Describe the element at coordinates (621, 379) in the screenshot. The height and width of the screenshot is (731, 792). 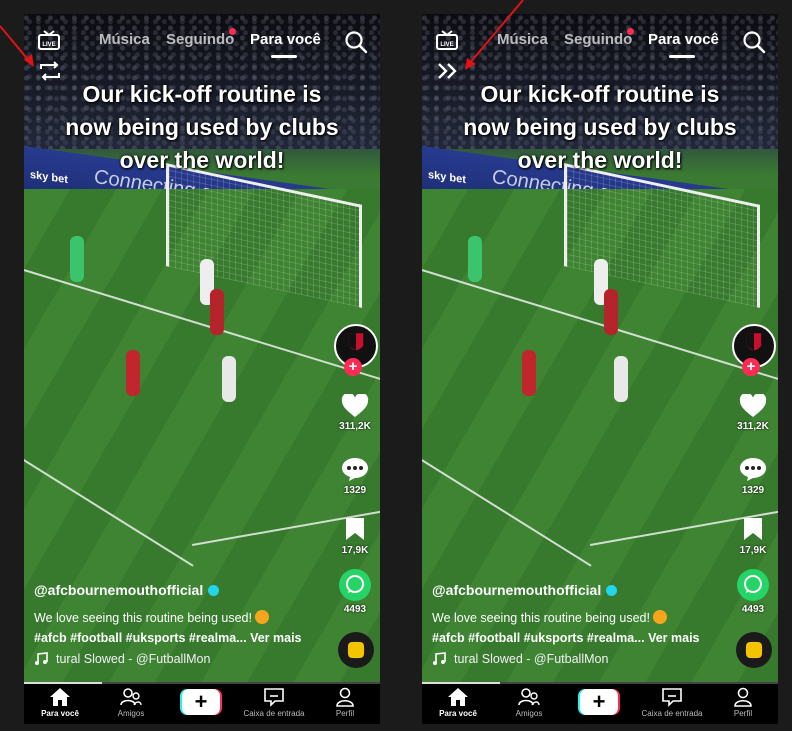
I see `player-white` at that location.